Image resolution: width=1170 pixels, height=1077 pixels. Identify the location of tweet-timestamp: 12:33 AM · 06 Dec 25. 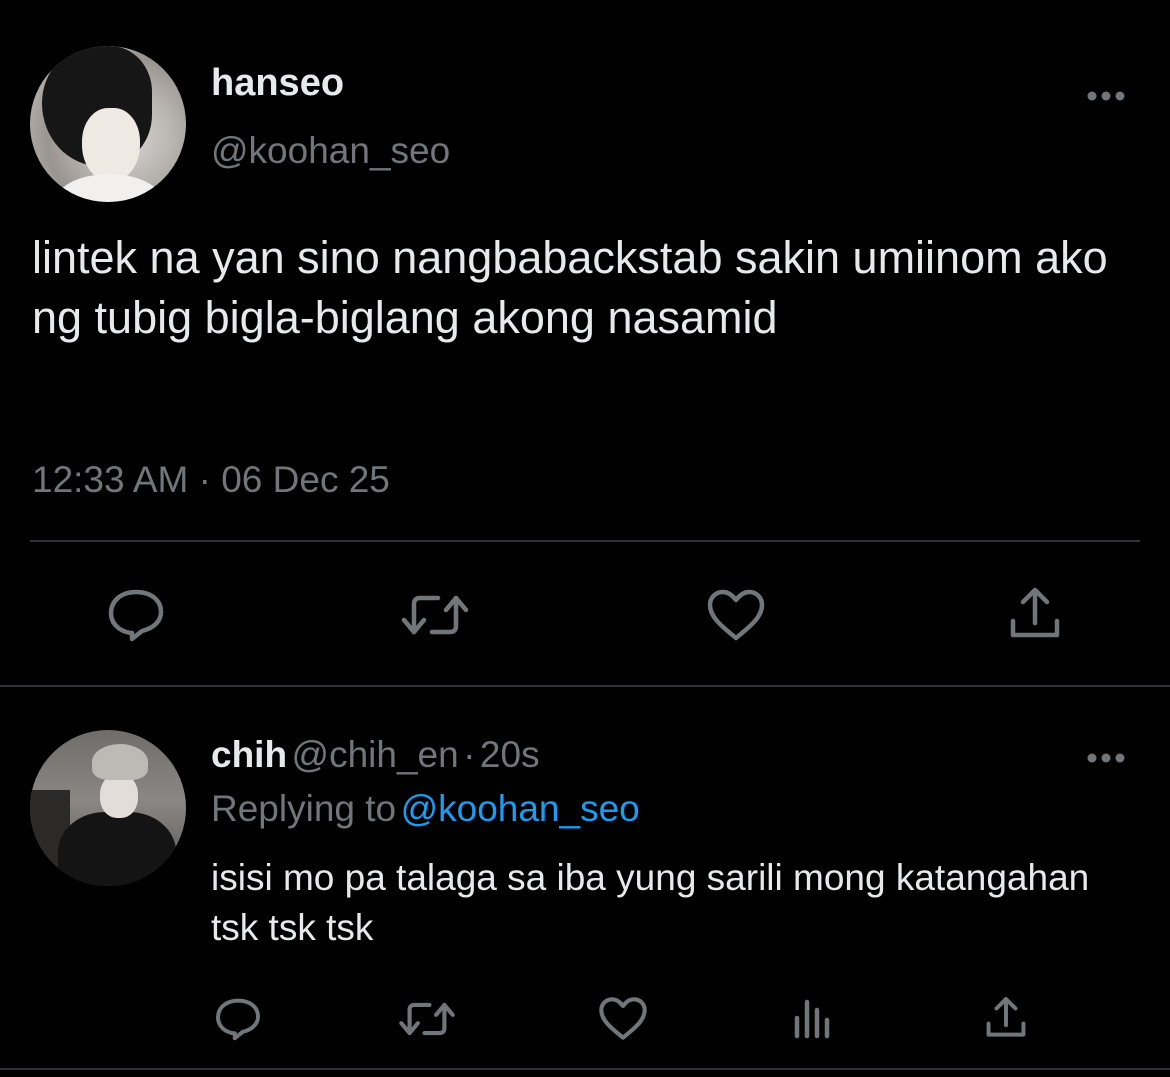
(211, 480).